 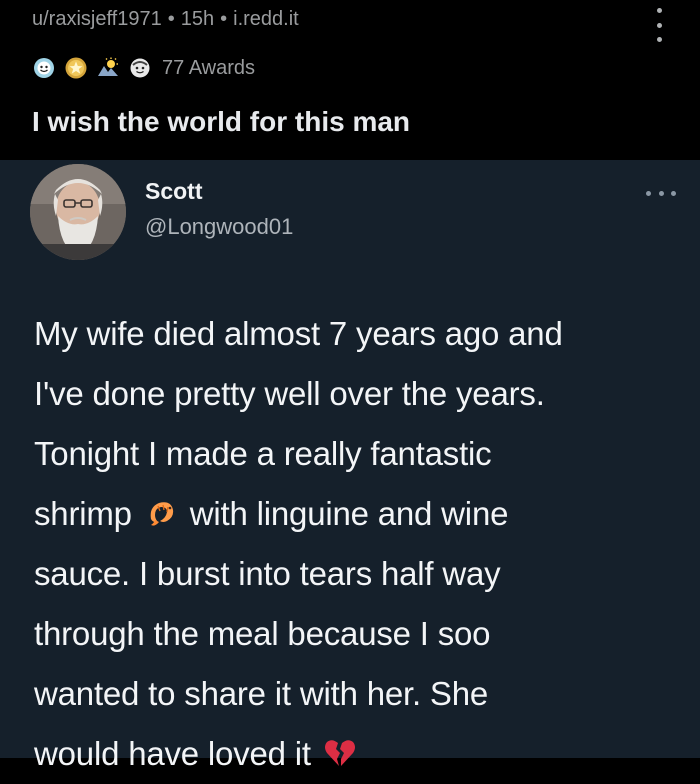 What do you see at coordinates (174, 191) in the screenshot?
I see `tweet-author-name: Scott` at bounding box center [174, 191].